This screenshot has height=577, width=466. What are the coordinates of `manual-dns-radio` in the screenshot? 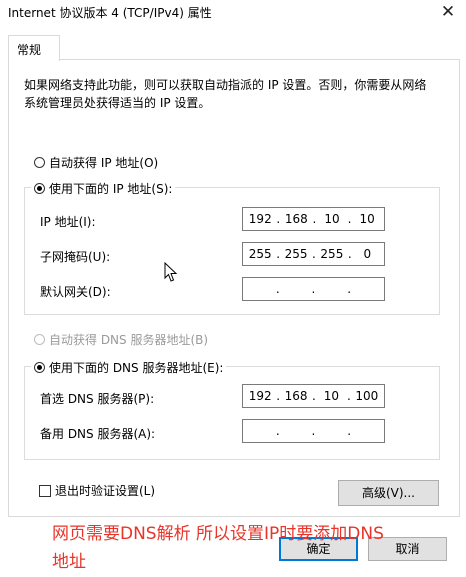 It's located at (39, 367).